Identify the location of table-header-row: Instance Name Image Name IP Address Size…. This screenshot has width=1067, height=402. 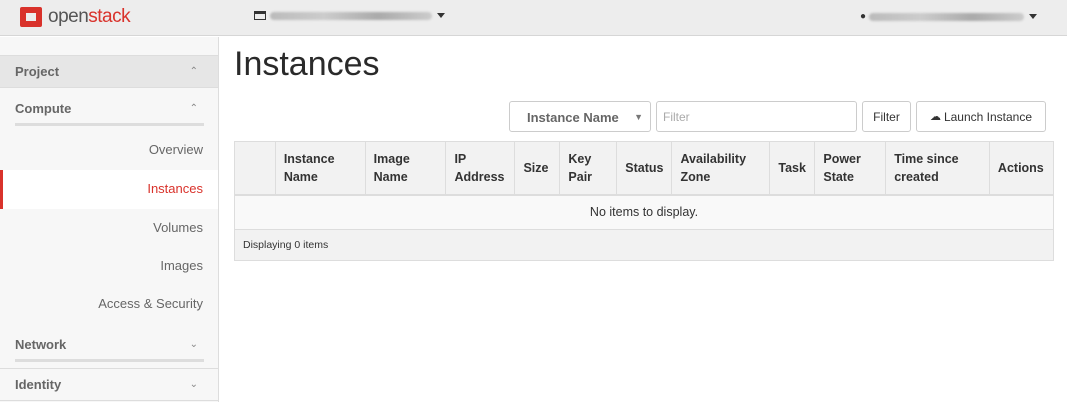
(644, 168).